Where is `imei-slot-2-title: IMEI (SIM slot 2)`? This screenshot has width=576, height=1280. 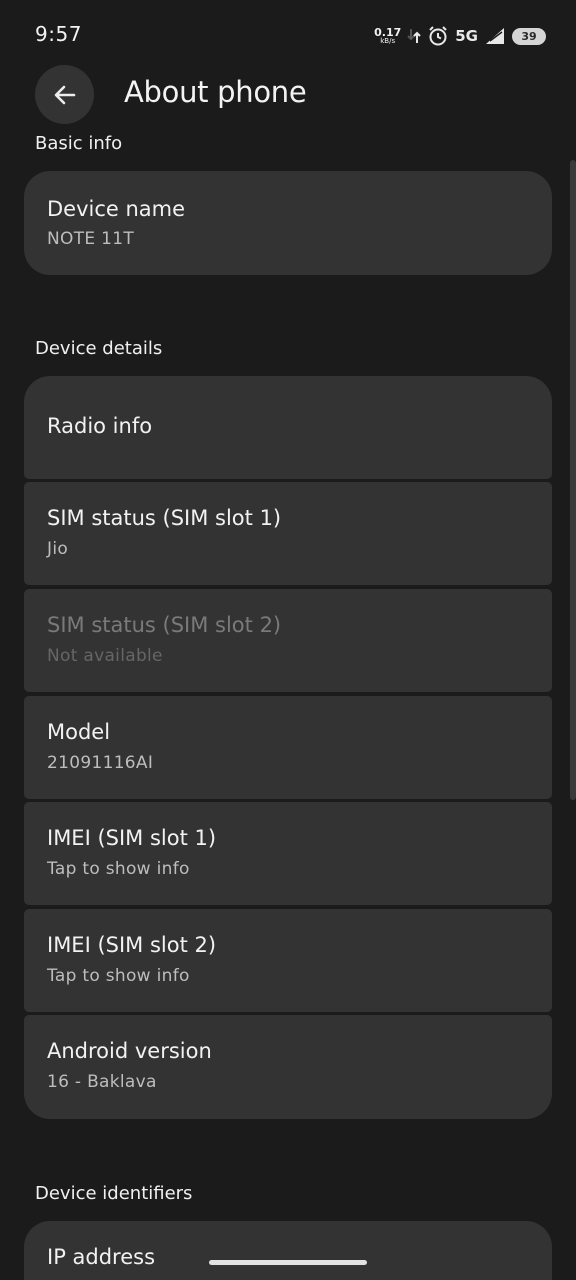
imei-slot-2-title: IMEI (SIM slot 2) is located at coordinates (132, 945).